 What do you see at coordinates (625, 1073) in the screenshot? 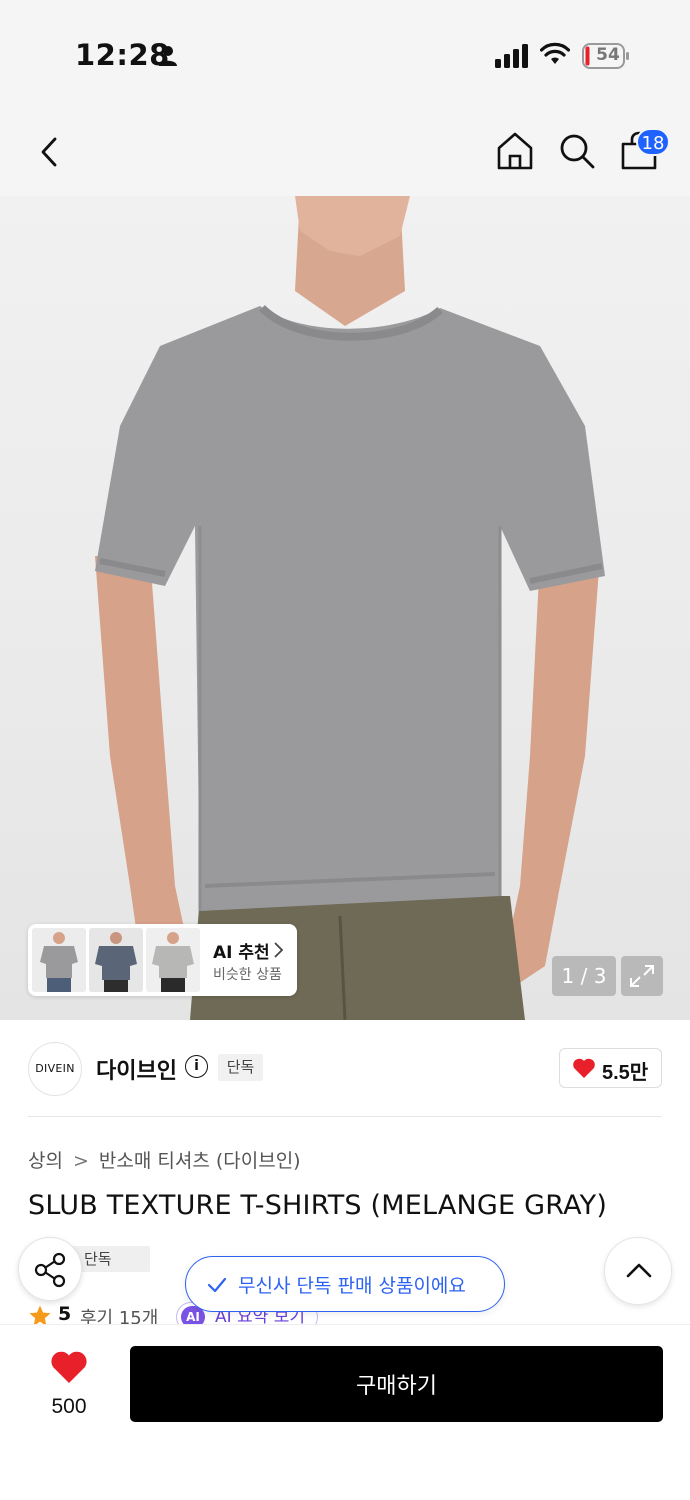
I see `brand-like-count: 5.5만` at bounding box center [625, 1073].